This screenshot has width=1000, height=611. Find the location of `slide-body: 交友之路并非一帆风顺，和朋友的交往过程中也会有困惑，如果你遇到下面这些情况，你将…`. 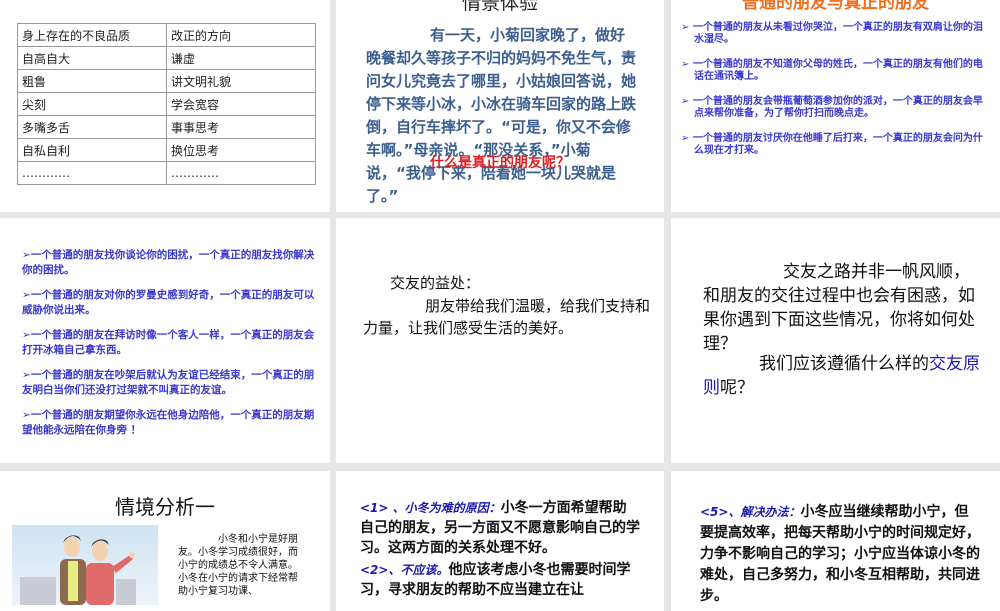

slide-body: 交友之路并非一帆风顺，和朋友的交往过程中也会有困惑，如果你遇到下面这些情况，你将… is located at coordinates (839, 308).